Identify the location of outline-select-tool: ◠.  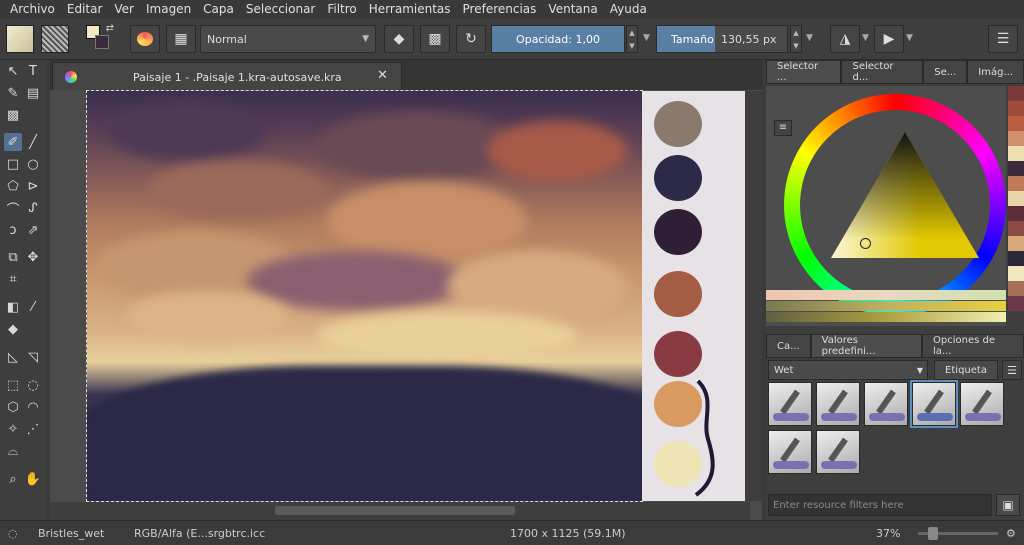
(33, 407).